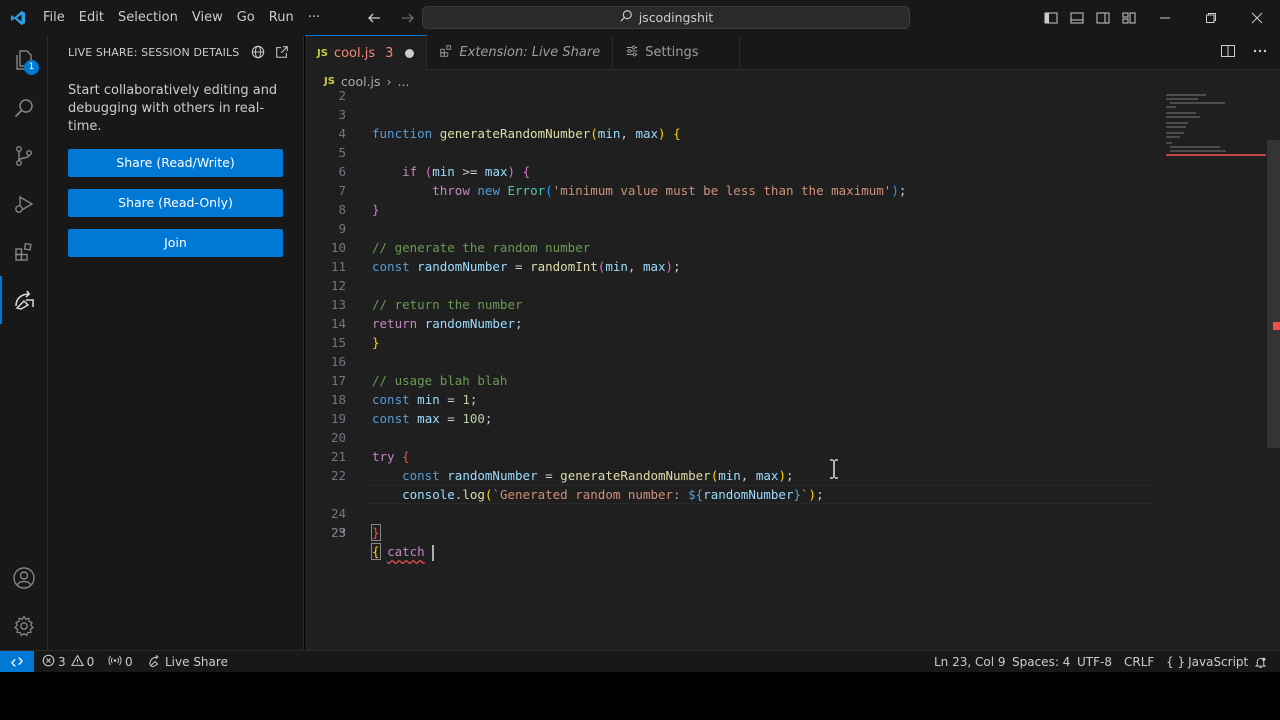  I want to click on problems-status: 3 0, so click(68, 662).